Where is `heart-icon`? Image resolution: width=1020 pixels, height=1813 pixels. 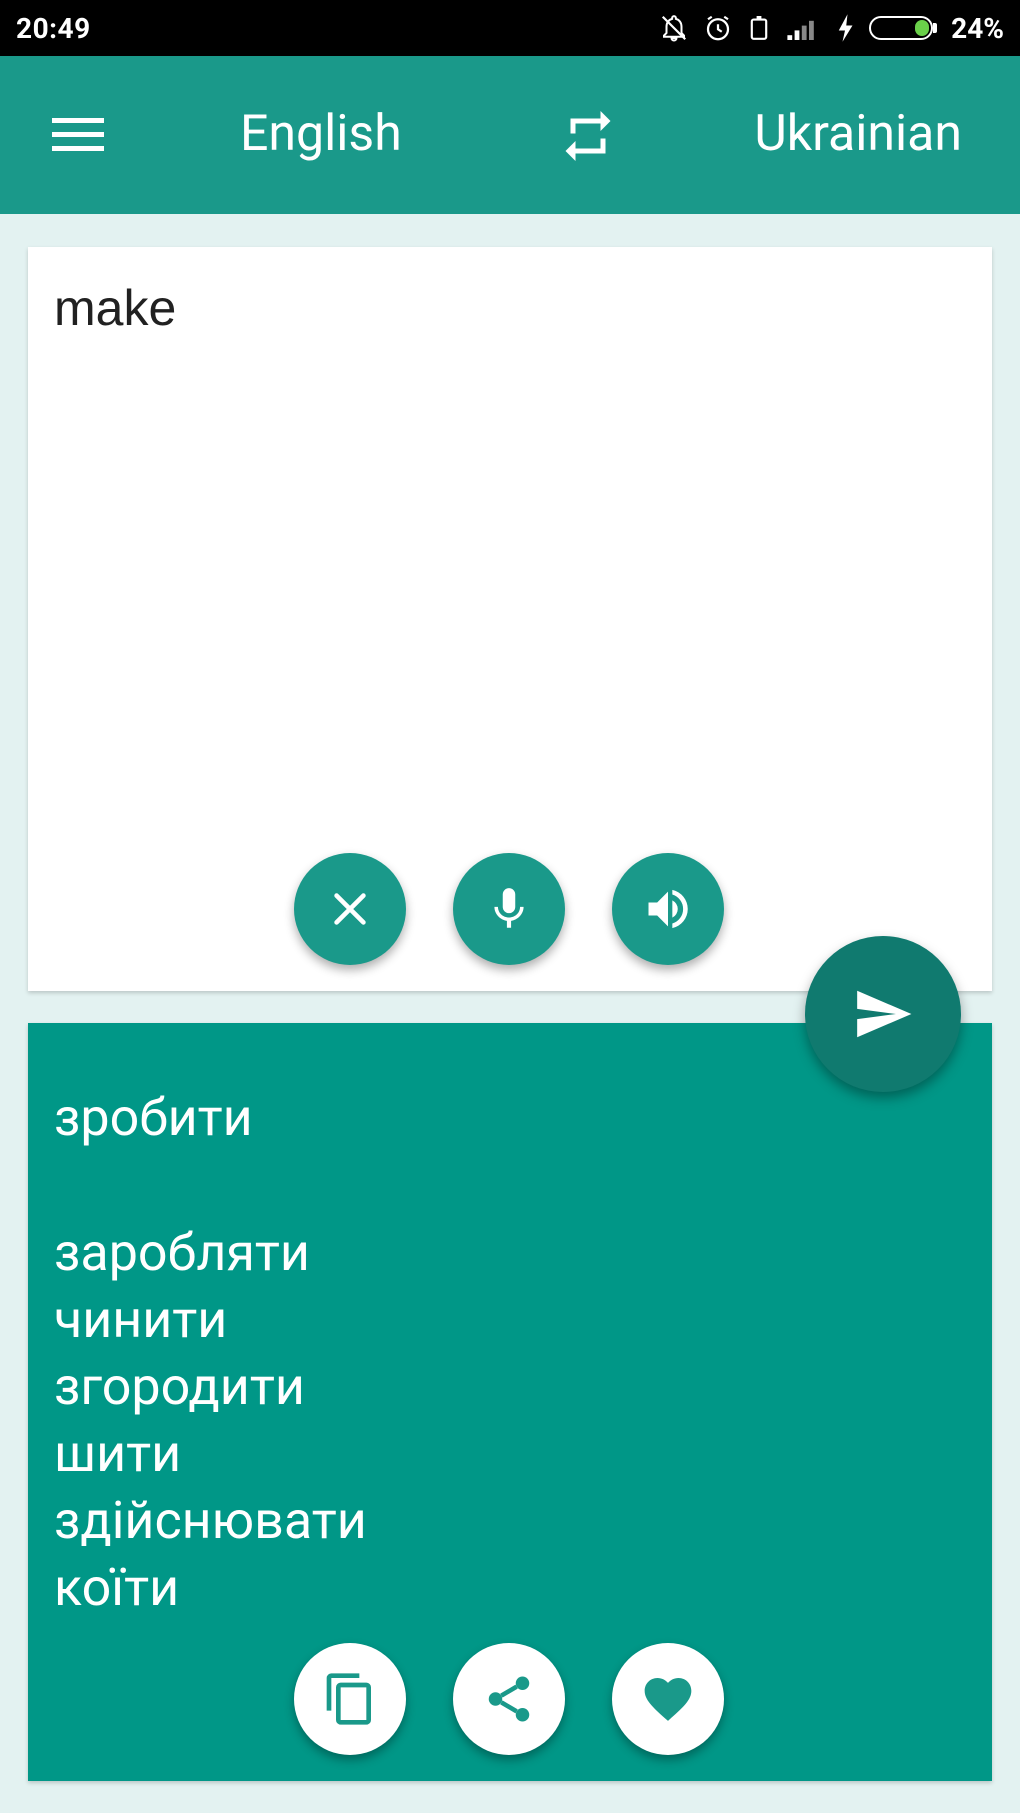
heart-icon is located at coordinates (668, 1699).